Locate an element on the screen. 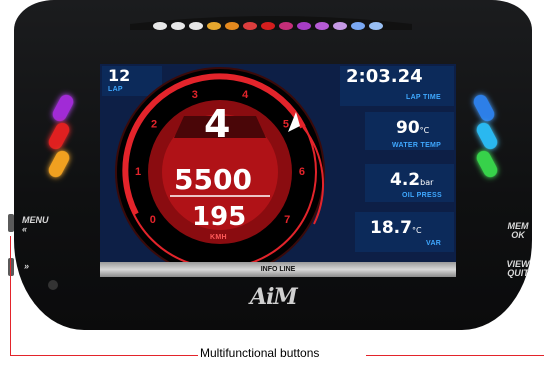 Image resolution: width=544 pixels, height=367 pixels. tach-label: 6 is located at coordinates (302, 172).